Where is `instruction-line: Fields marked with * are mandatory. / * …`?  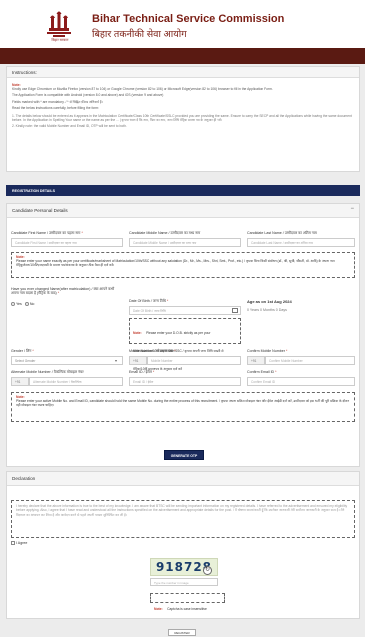
instruction-line: Fields marked with * are mandatory. / * … is located at coordinates (57, 101).